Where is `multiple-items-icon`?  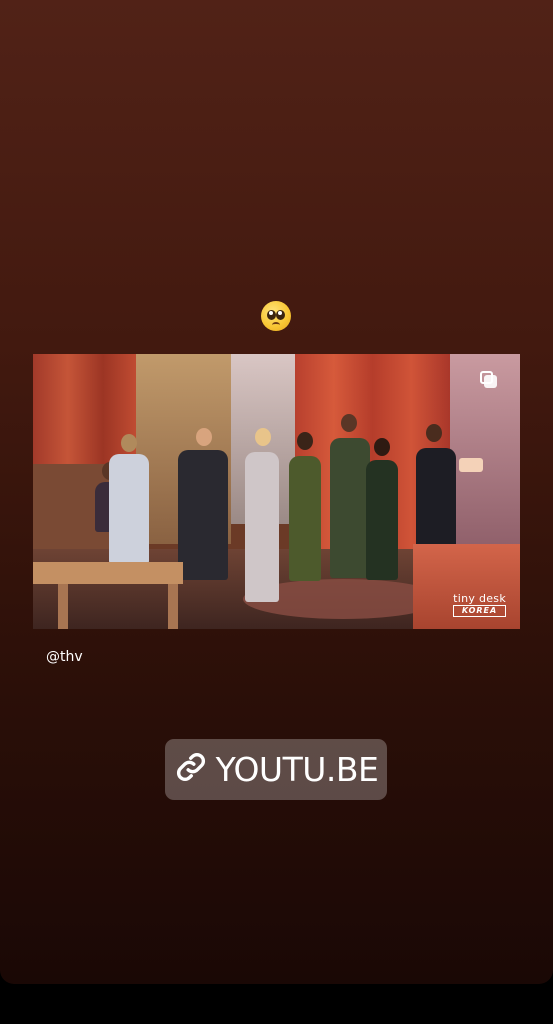
multiple-items-icon is located at coordinates (488, 379).